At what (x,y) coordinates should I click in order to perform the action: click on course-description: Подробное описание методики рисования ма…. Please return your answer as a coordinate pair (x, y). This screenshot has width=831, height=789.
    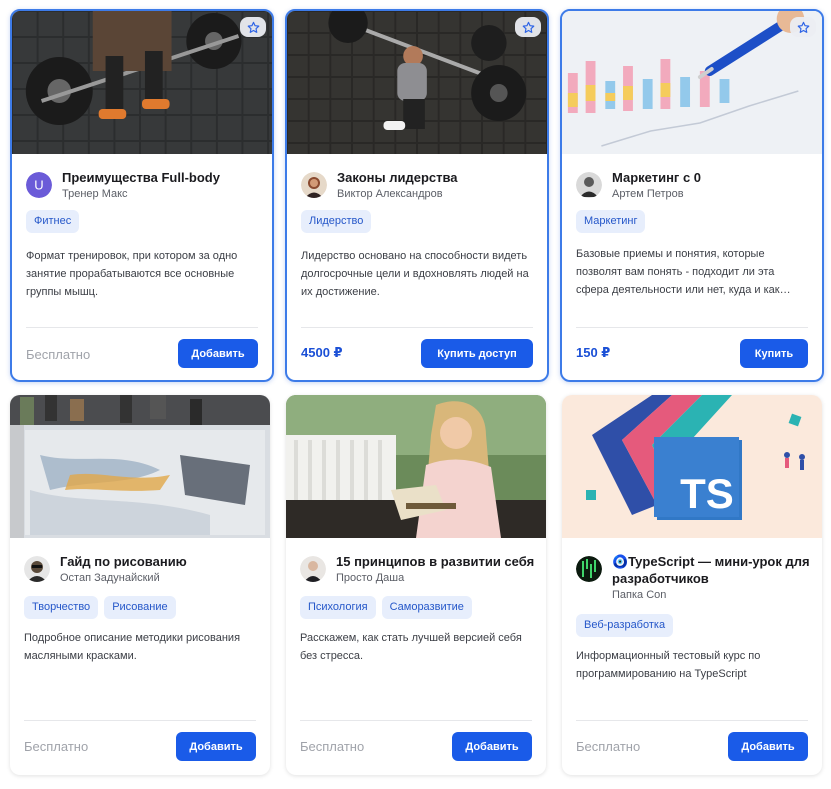
    Looking at the image, I should click on (132, 647).